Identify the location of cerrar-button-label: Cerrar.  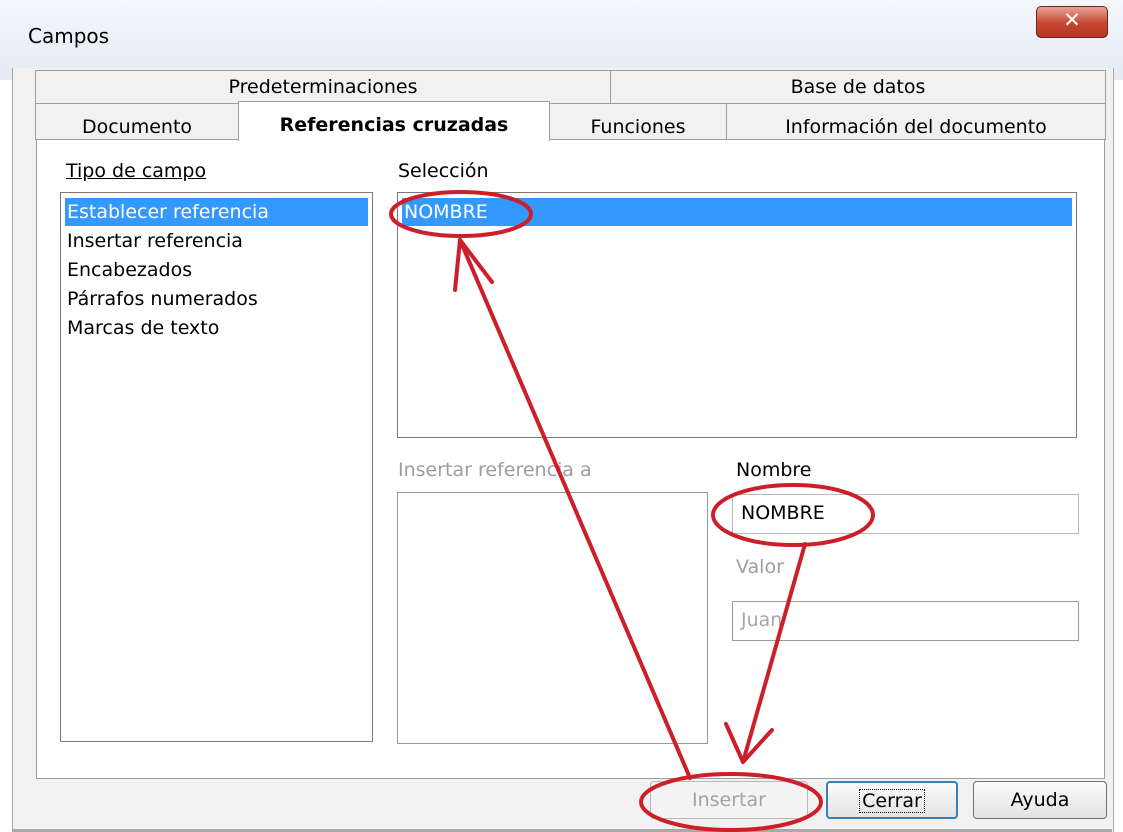
(892, 801).